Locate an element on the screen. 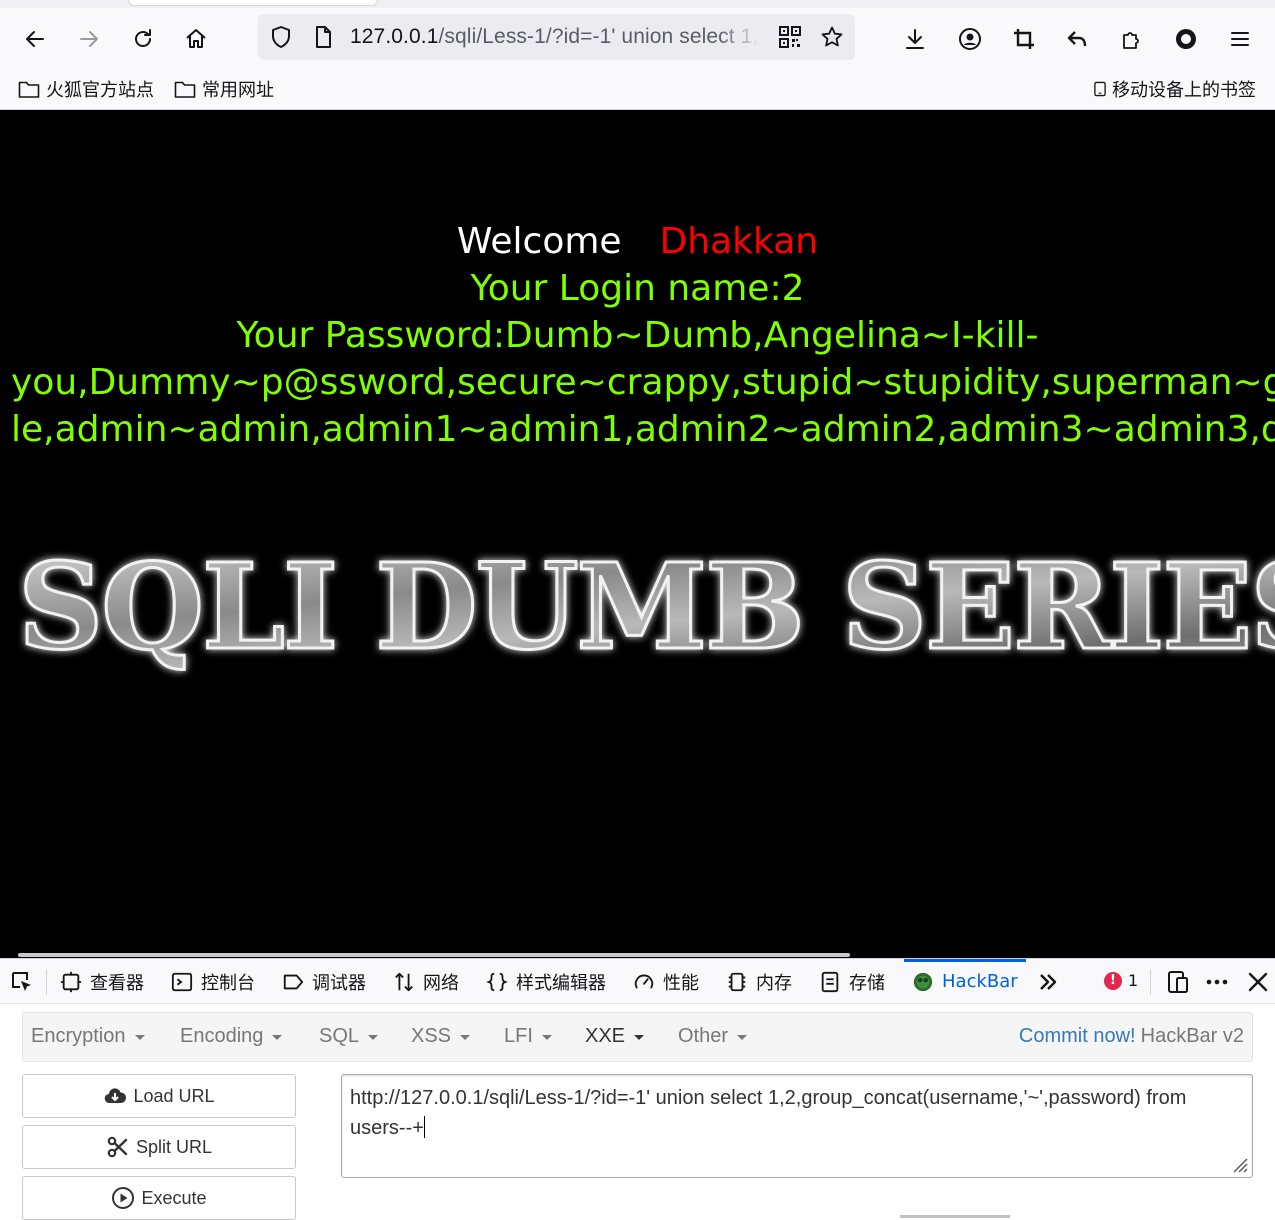 This screenshot has width=1275, height=1220. scissors-icon is located at coordinates (117, 1147).